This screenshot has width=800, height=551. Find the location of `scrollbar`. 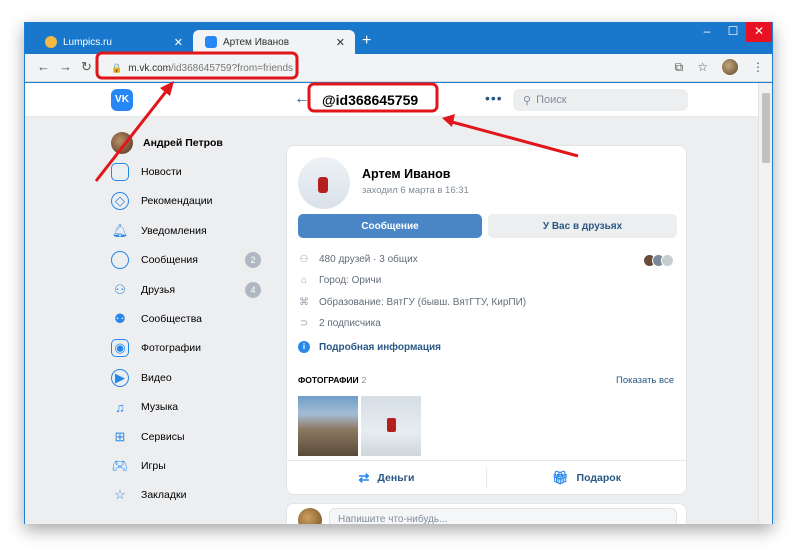

scrollbar is located at coordinates (765, 303).